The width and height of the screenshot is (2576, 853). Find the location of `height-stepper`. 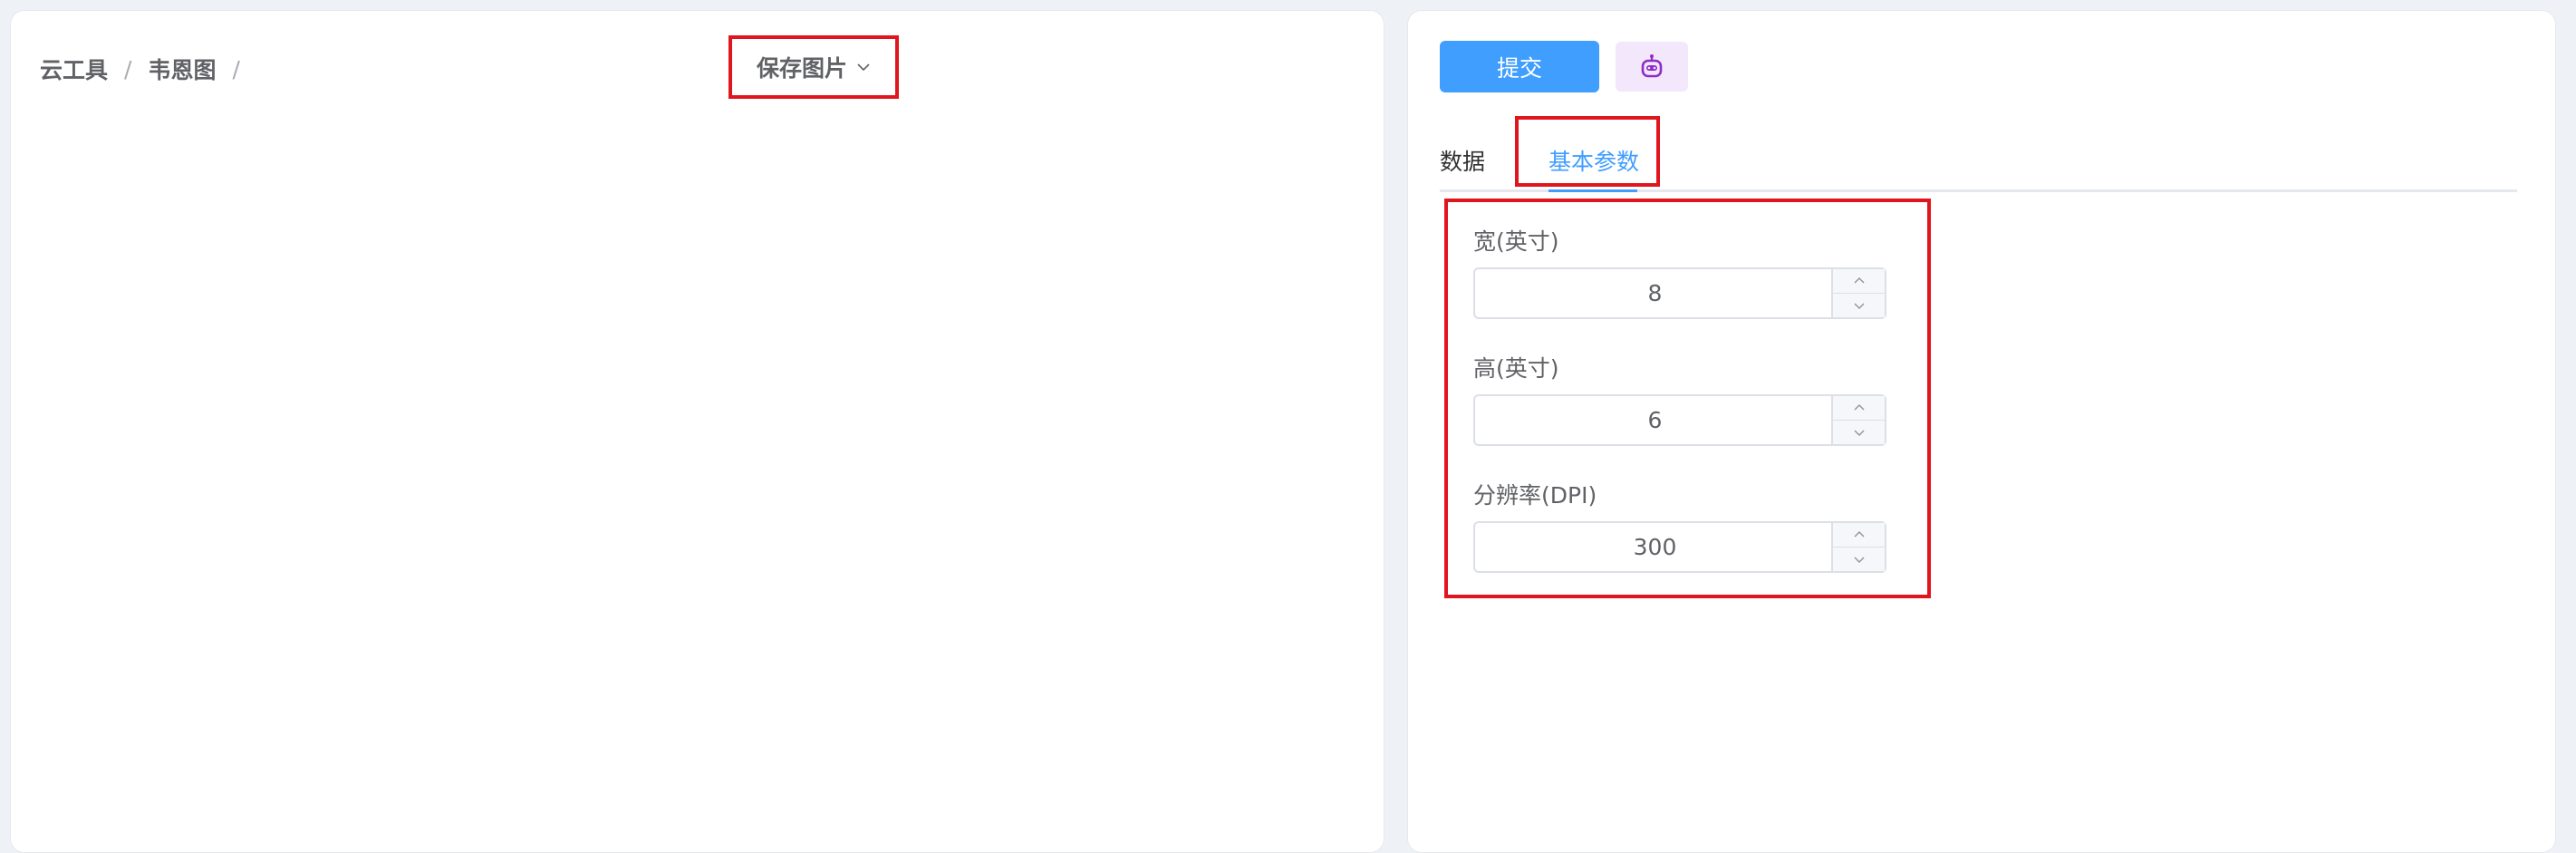

height-stepper is located at coordinates (1858, 420).